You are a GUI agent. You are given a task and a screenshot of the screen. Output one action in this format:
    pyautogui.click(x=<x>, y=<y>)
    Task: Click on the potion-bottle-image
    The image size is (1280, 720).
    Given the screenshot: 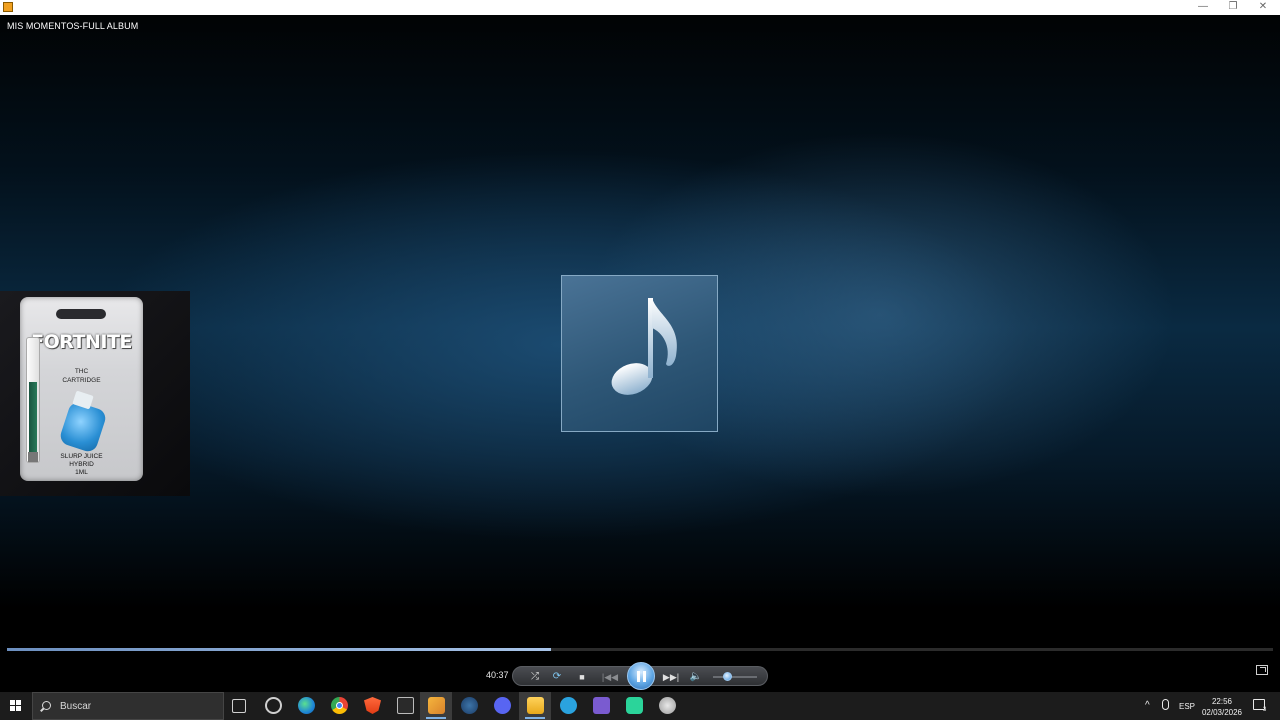 What is the action you would take?
    pyautogui.click(x=83, y=422)
    